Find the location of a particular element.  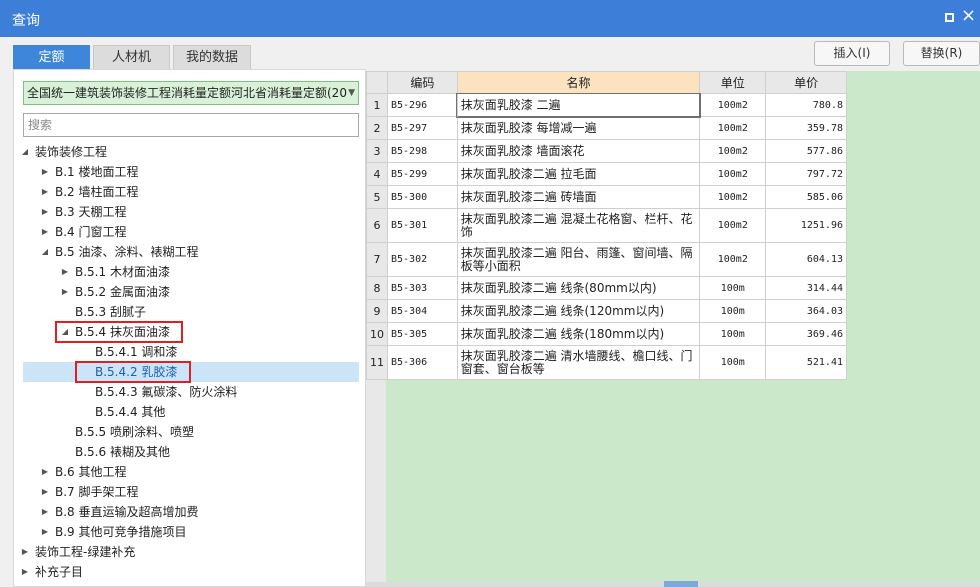

tree-node: ◢ 装饰装修工程 is located at coordinates (190, 152).